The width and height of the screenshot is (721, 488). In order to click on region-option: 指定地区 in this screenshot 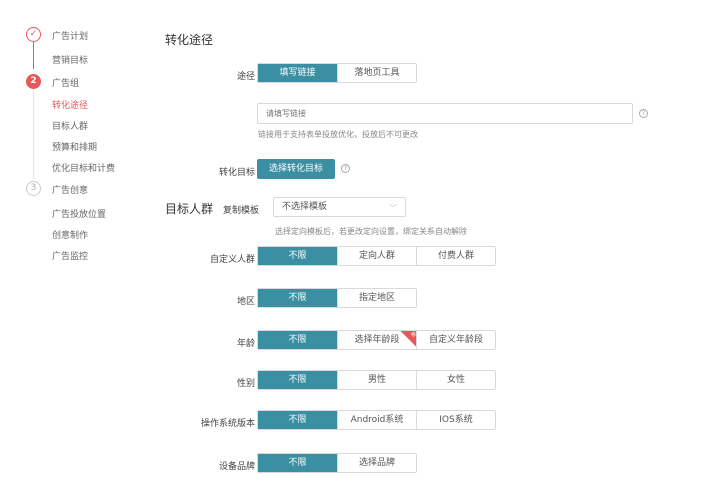, I will do `click(376, 298)`.